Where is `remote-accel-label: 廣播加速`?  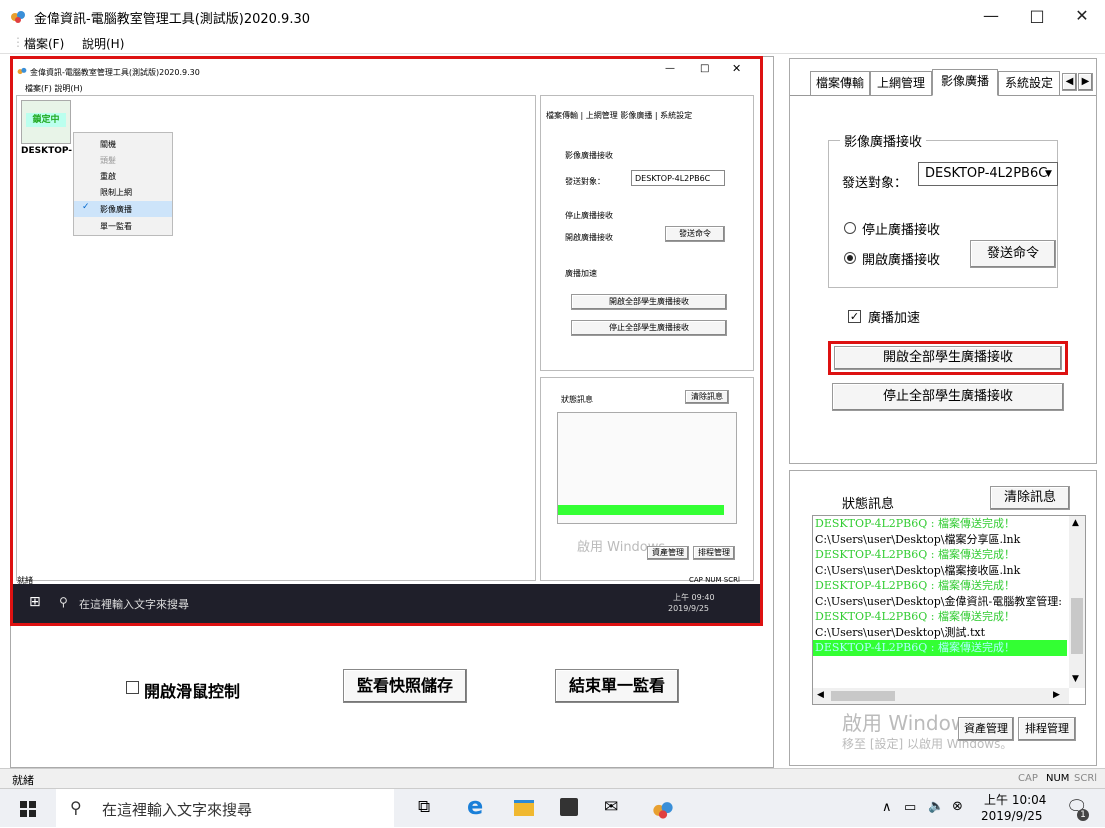 remote-accel-label: 廣播加速 is located at coordinates (581, 273).